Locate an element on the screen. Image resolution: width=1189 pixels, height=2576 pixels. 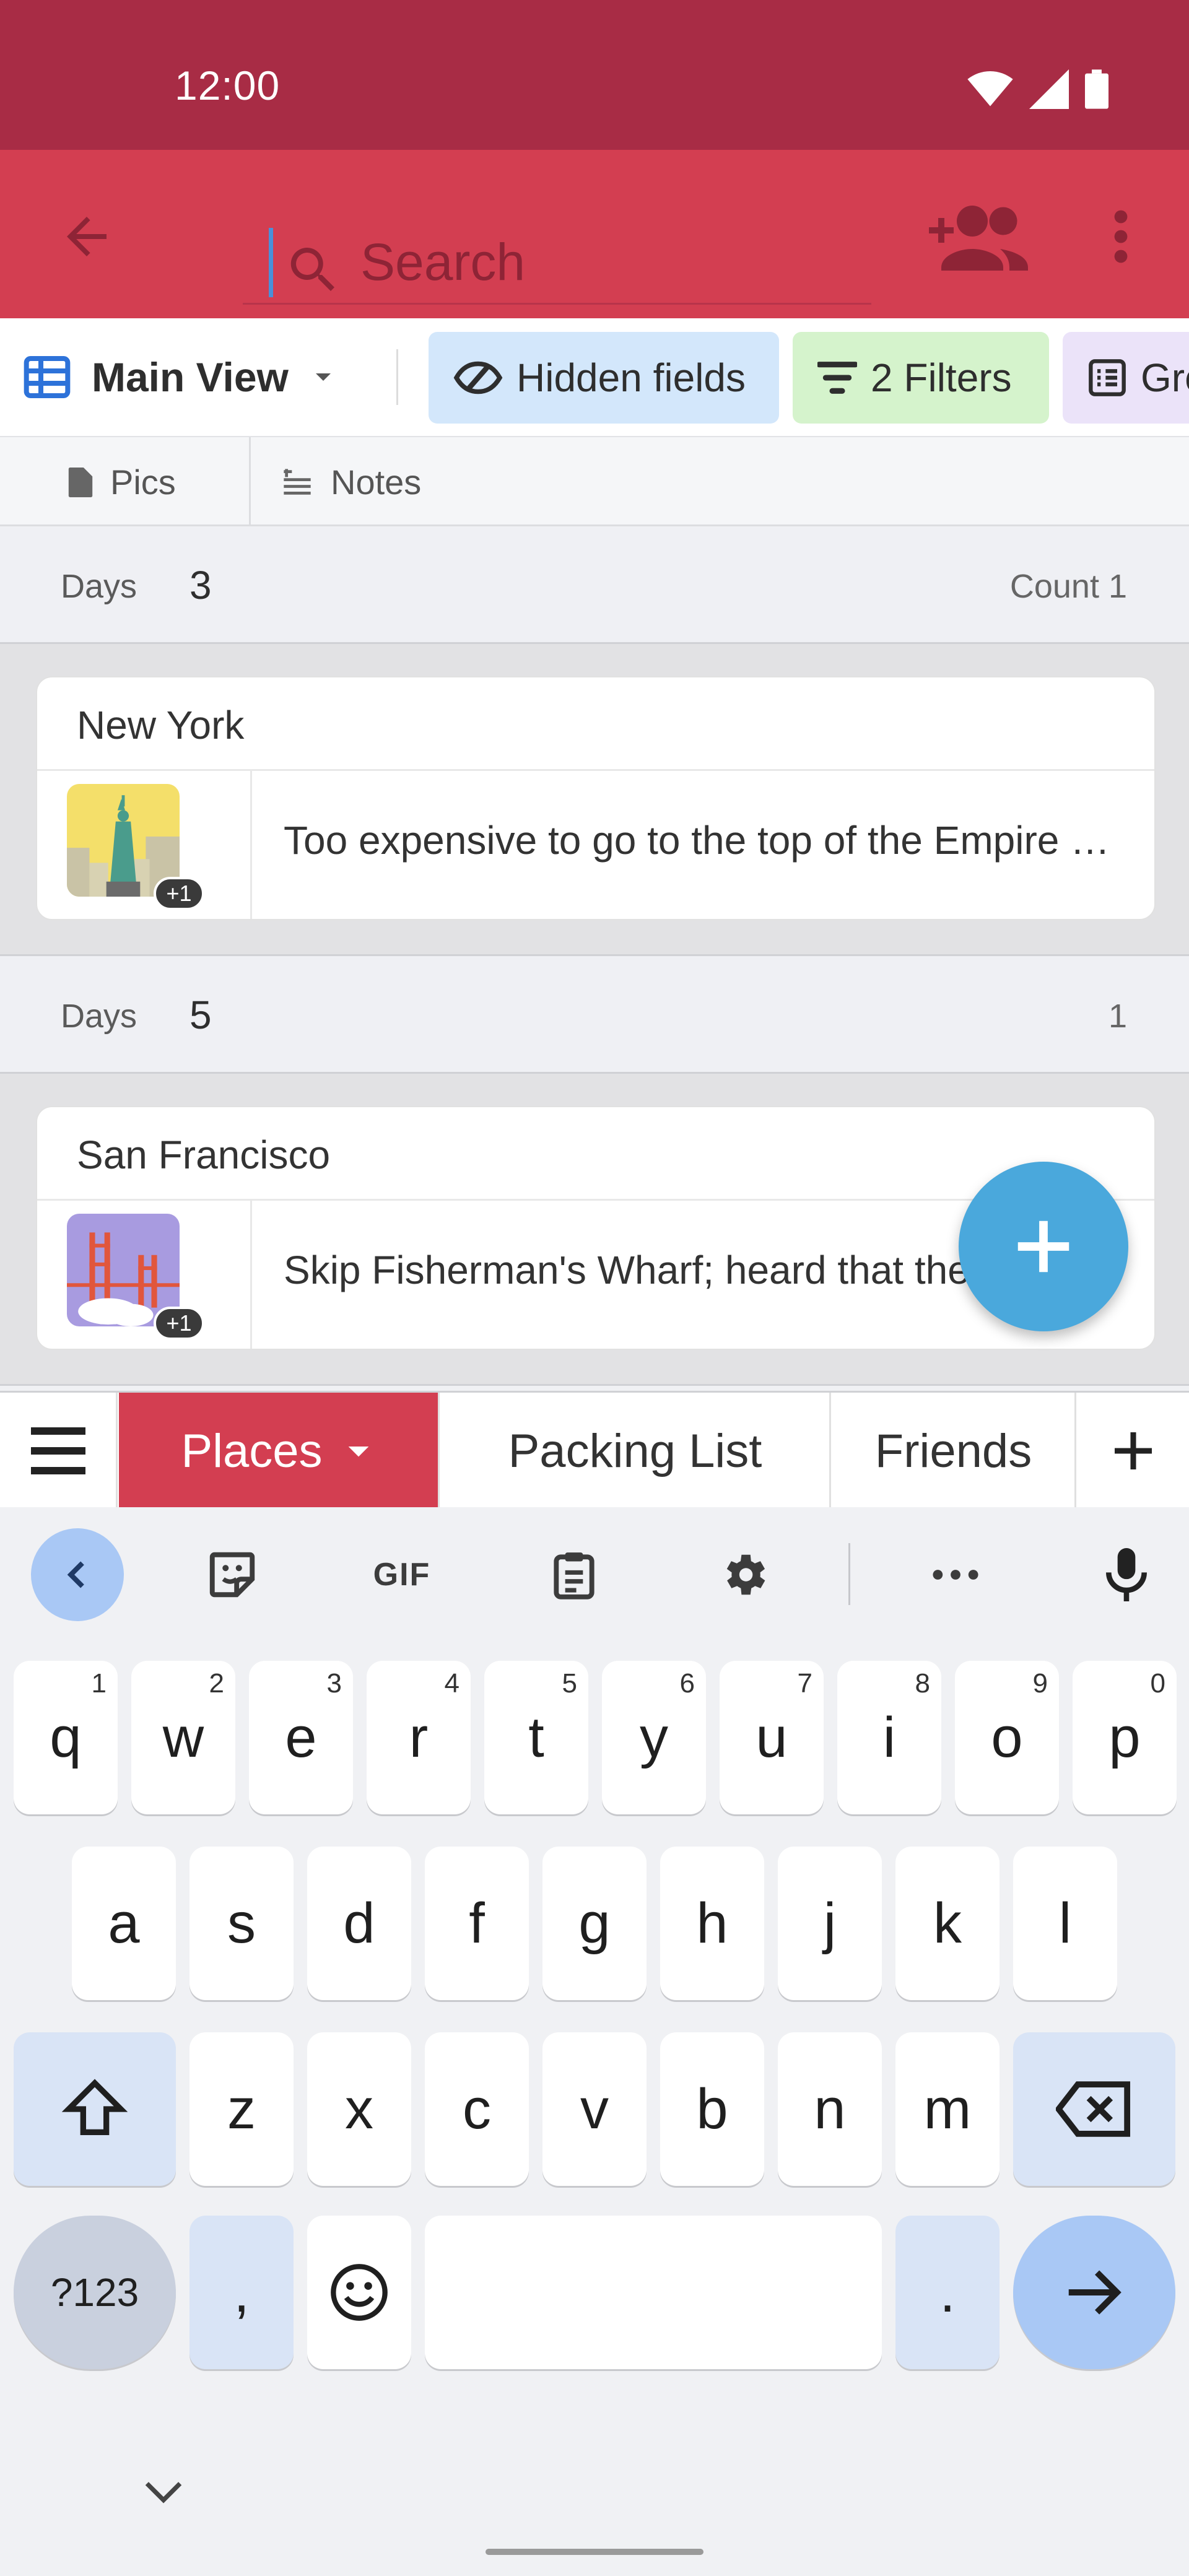
key-z: z is located at coordinates (241, 2109).